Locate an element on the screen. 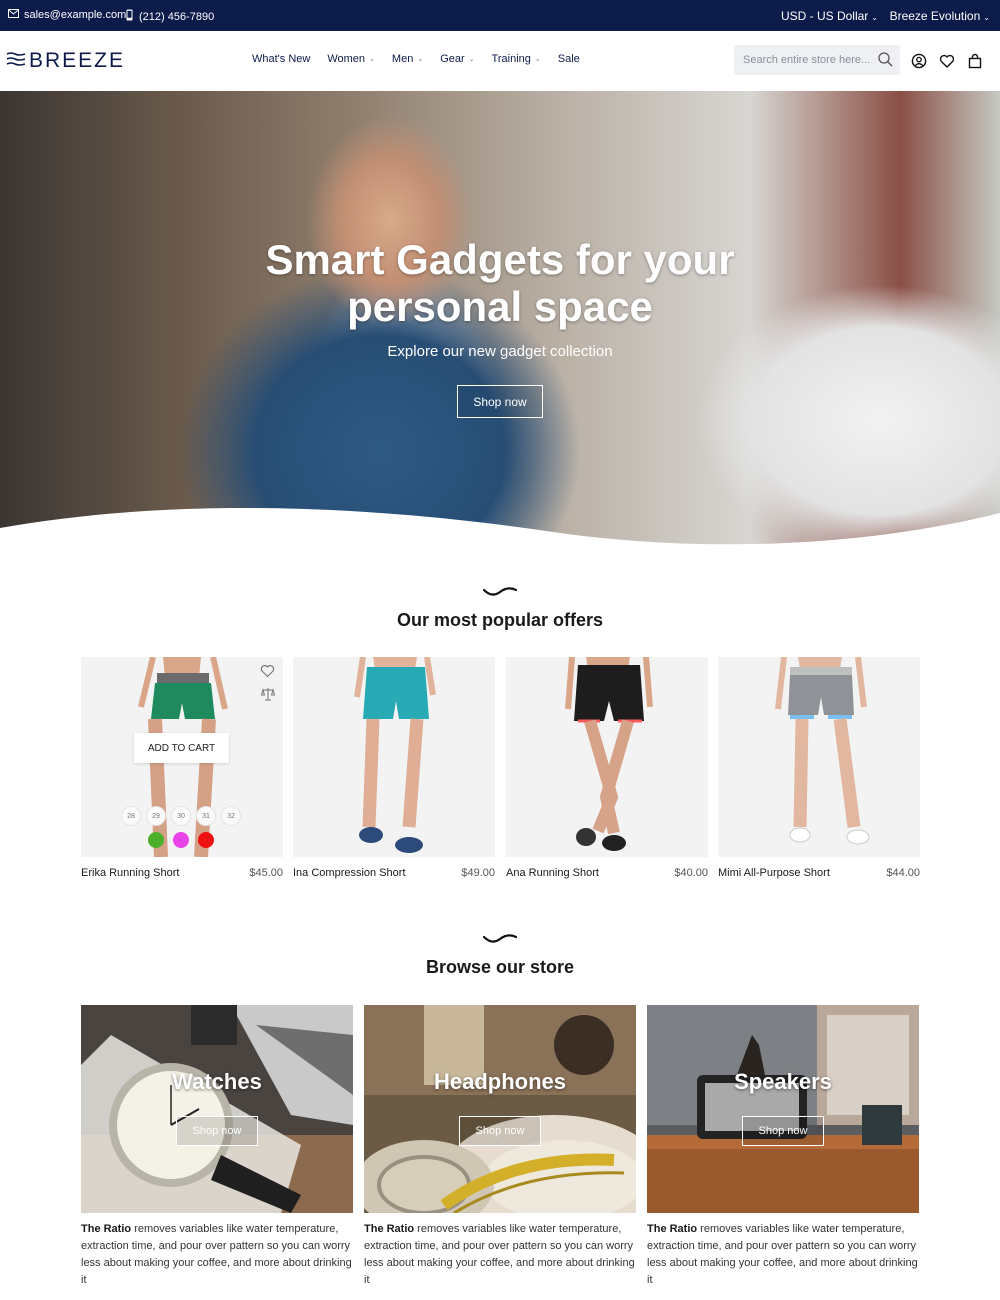 This screenshot has width=1000, height=1300. email-contact: sales@example.com is located at coordinates (67, 15).